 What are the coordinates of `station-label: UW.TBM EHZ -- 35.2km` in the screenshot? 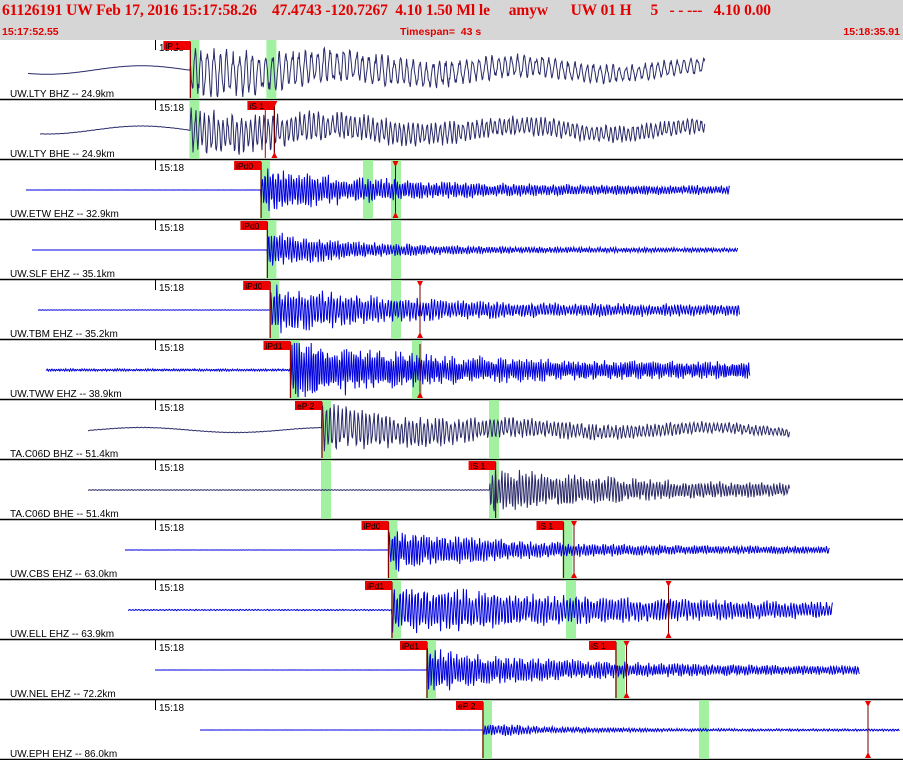 It's located at (64, 334).